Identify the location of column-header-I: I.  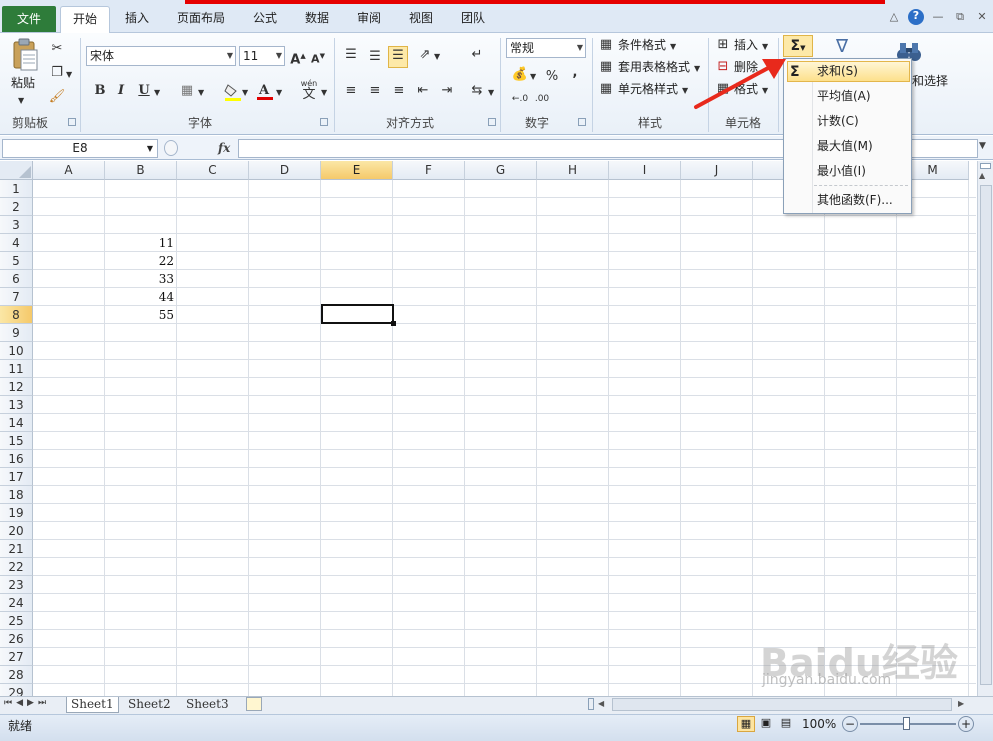
(645, 170).